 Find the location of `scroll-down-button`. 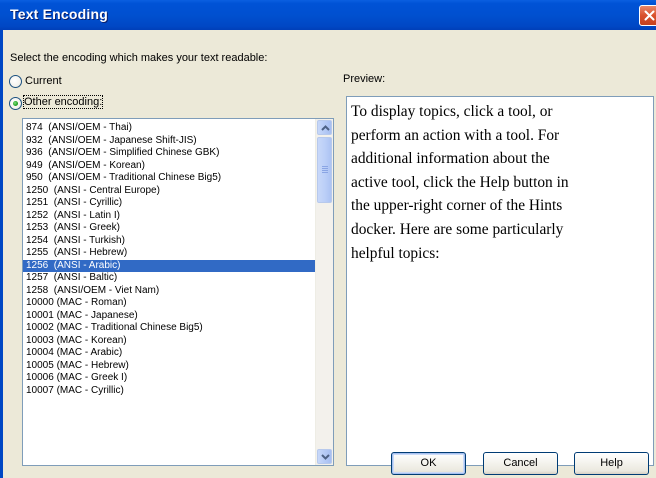

scroll-down-button is located at coordinates (324, 456).